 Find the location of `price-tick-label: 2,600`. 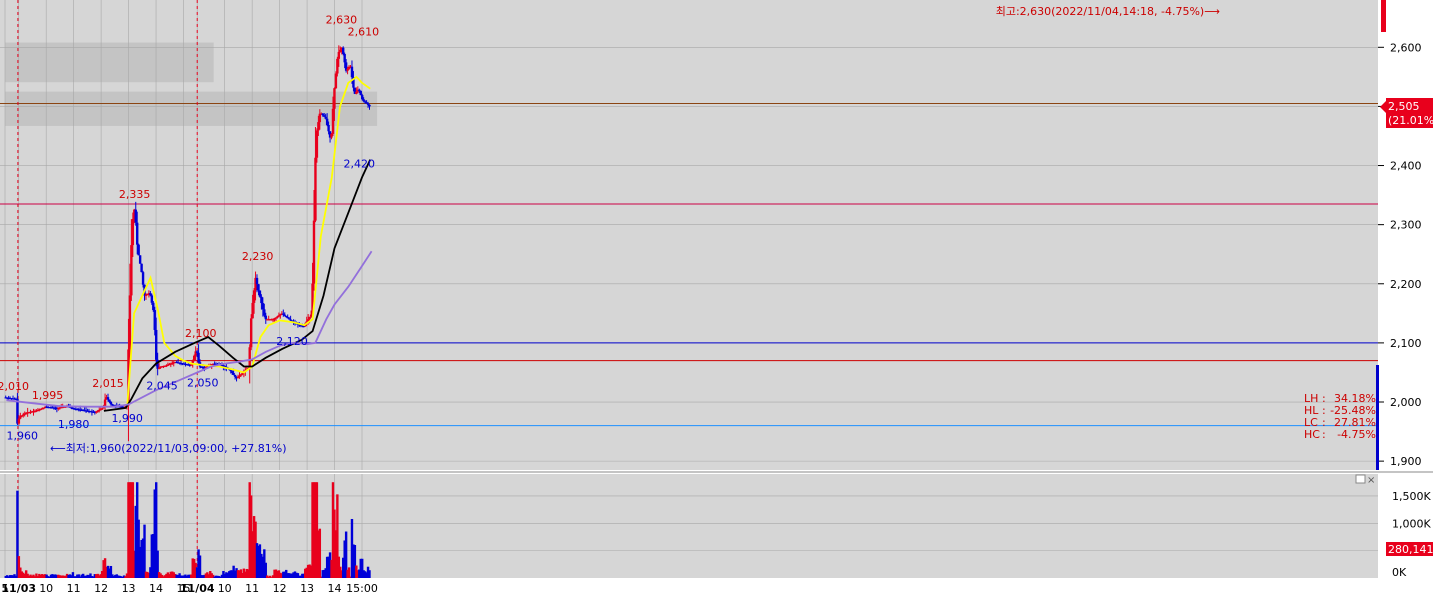

price-tick-label: 2,600 is located at coordinates (1406, 47).